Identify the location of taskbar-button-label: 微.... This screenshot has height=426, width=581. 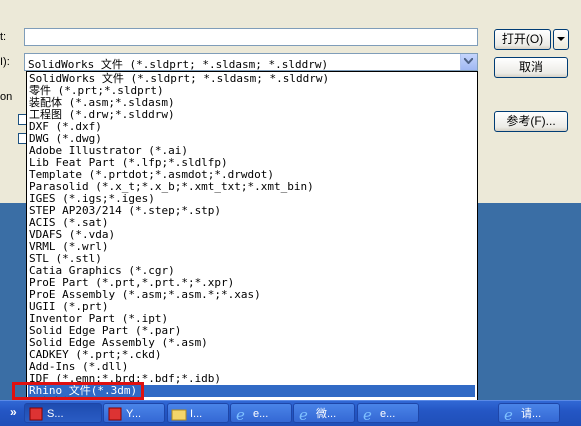
(326, 414).